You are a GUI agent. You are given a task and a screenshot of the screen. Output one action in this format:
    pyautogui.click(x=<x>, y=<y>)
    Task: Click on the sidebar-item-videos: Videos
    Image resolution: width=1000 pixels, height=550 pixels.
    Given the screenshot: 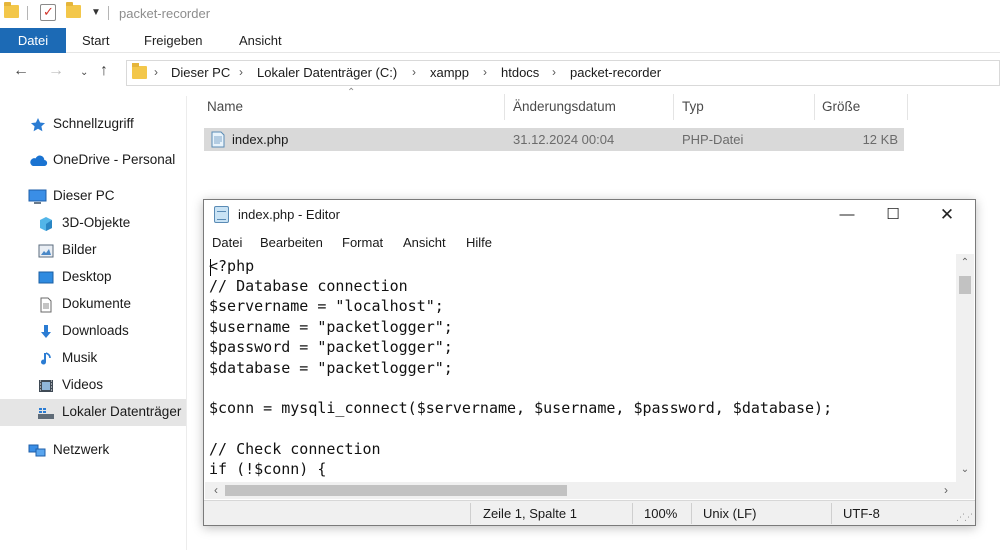 What is the action you would take?
    pyautogui.click(x=93, y=385)
    